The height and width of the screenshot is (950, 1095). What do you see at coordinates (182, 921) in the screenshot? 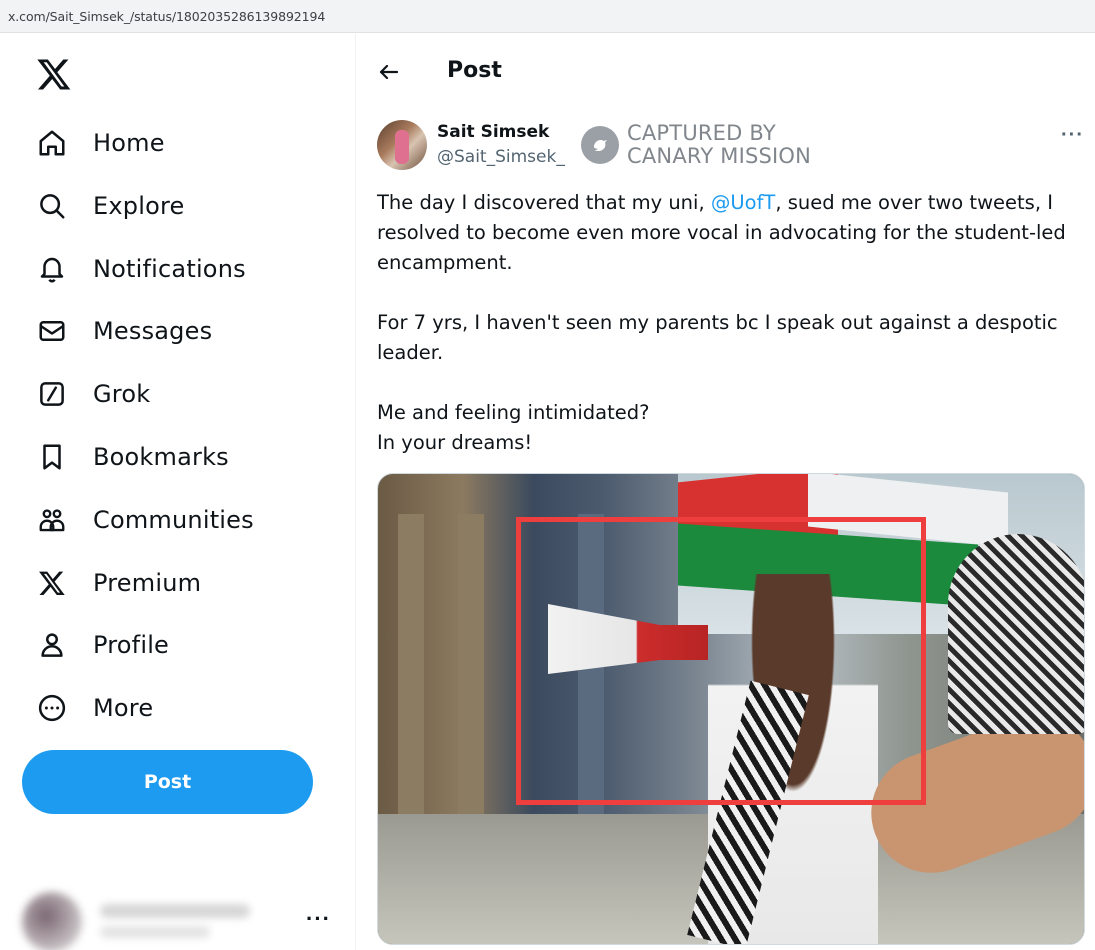
I see `account-switcher: ···` at bounding box center [182, 921].